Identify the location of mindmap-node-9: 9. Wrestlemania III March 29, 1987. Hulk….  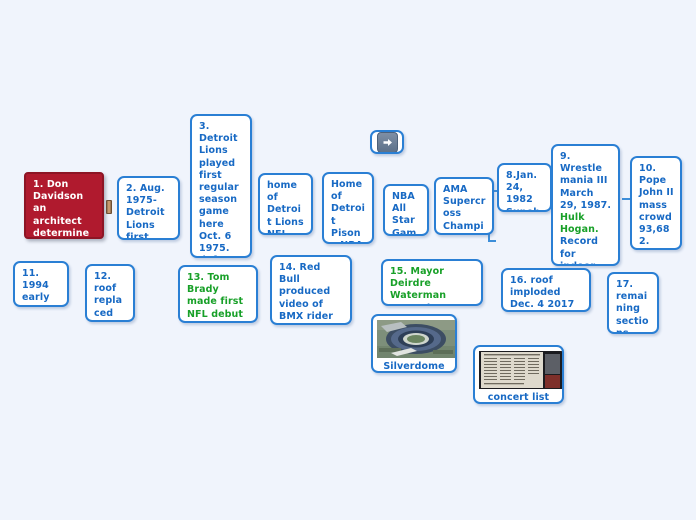
(585, 205).